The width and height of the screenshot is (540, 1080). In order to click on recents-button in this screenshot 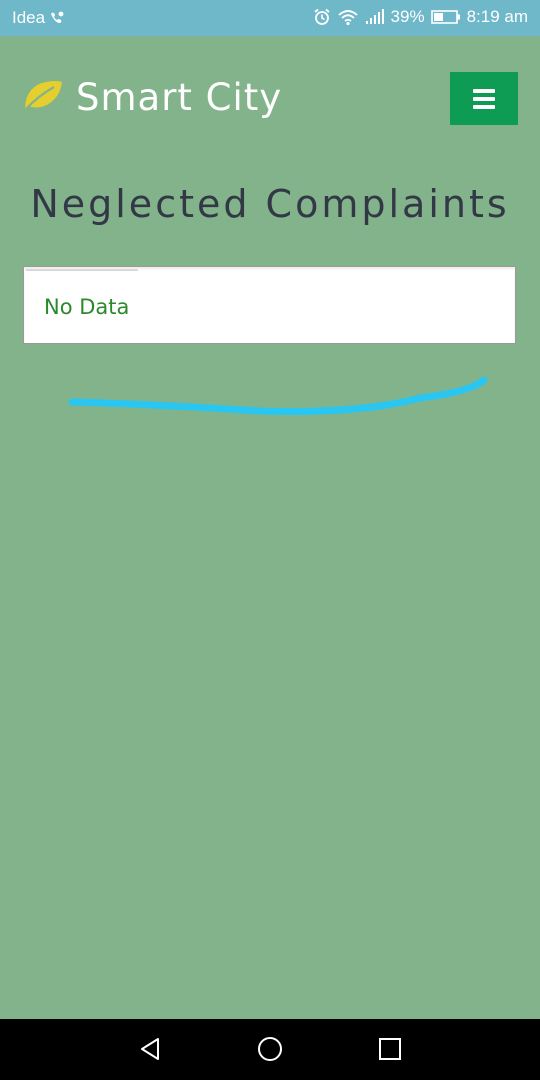, I will do `click(390, 1049)`.